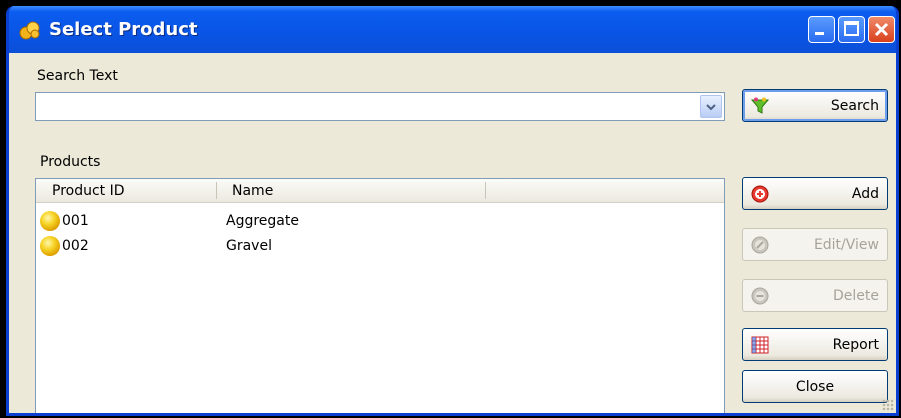  I want to click on edit-view-button-label: Edit/View, so click(846, 245).